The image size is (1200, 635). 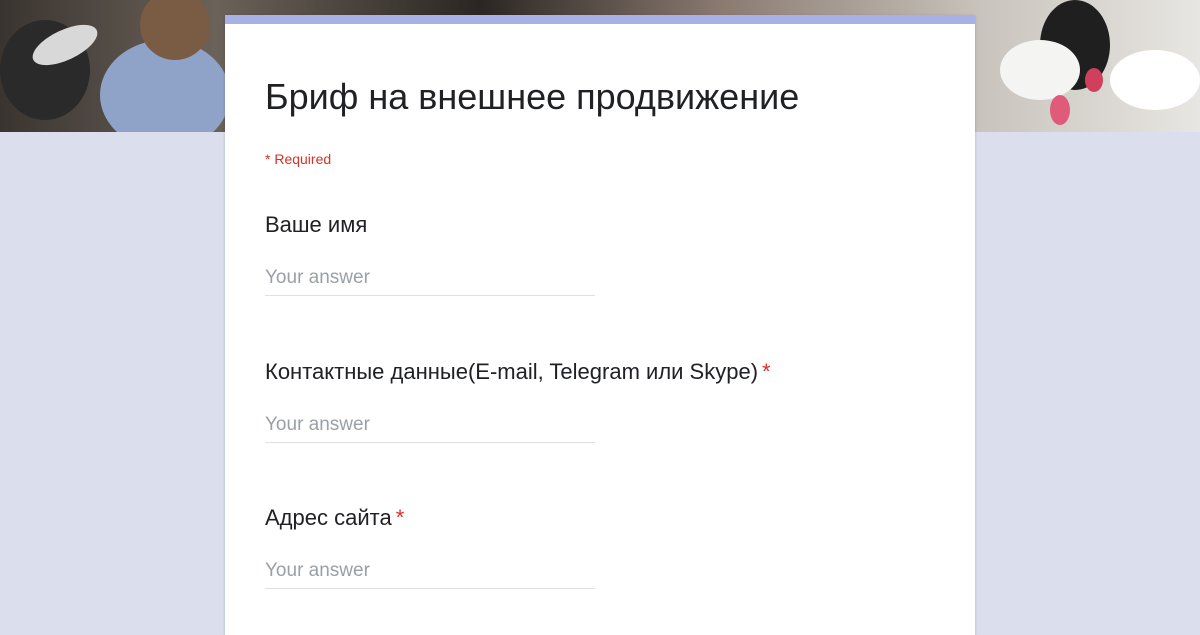 What do you see at coordinates (430, 428) in the screenshot?
I see `contacts-answer-input: Your answer` at bounding box center [430, 428].